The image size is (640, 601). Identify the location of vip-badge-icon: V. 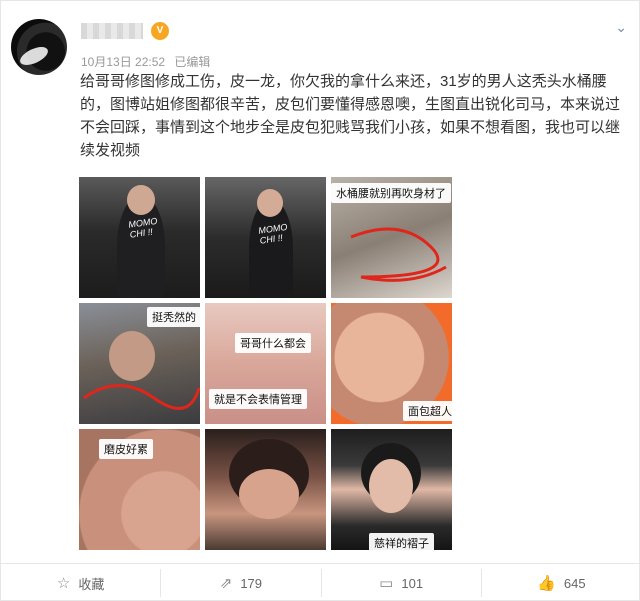
(160, 31).